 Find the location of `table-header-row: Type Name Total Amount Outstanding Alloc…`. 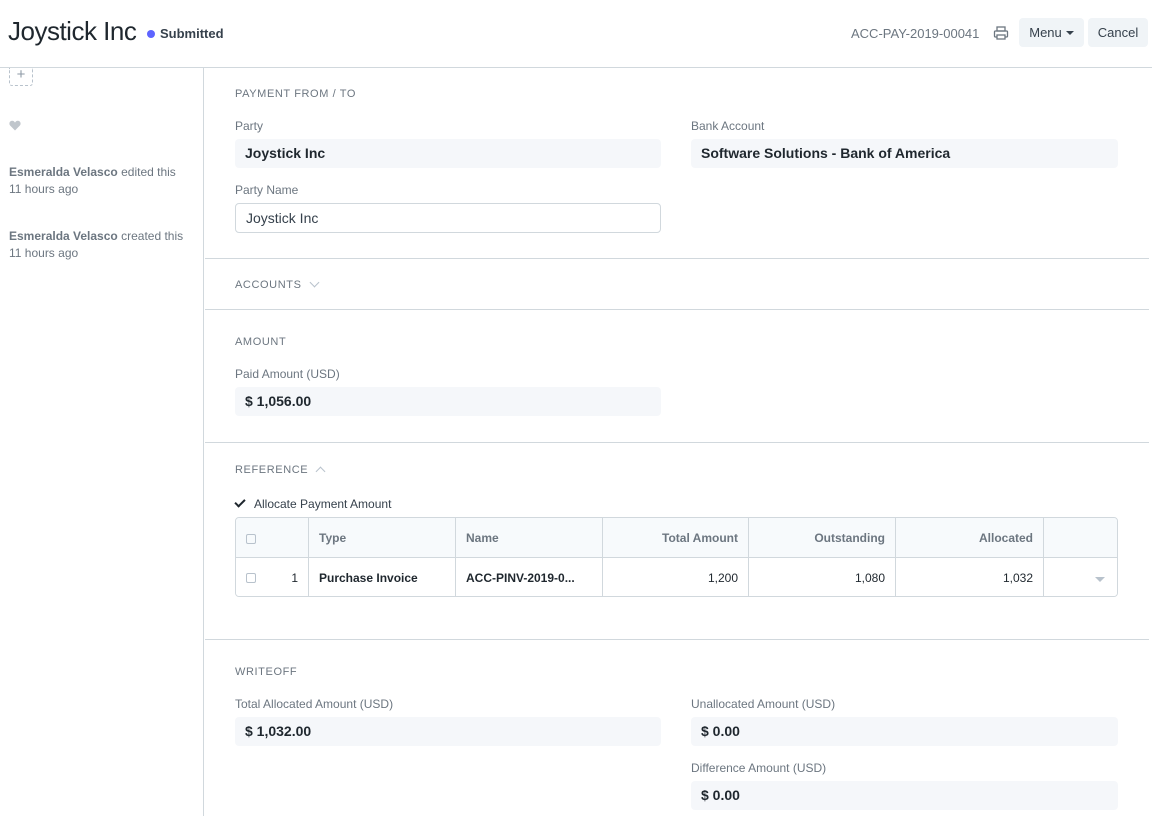

table-header-row: Type Name Total Amount Outstanding Alloc… is located at coordinates (676, 538).